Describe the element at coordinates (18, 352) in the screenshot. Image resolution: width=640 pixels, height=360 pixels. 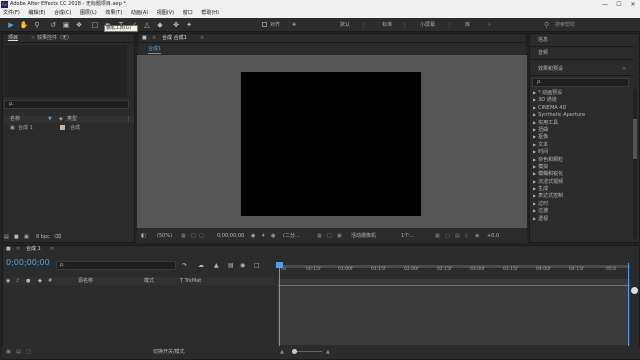
I see `modes-toggle-icon: ▤` at that location.